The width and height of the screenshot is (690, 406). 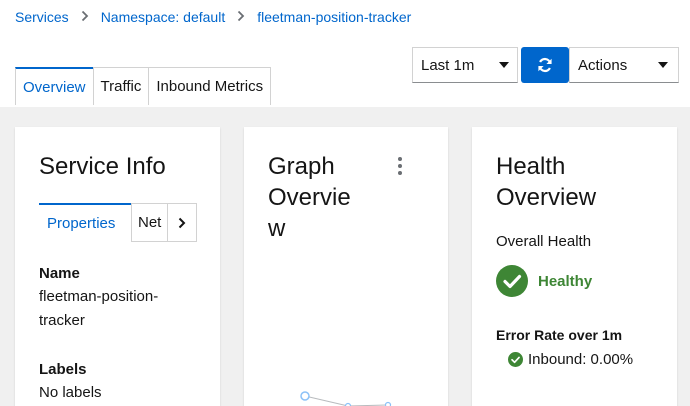 I want to click on overall-health-label: Overall Health, so click(x=544, y=241).